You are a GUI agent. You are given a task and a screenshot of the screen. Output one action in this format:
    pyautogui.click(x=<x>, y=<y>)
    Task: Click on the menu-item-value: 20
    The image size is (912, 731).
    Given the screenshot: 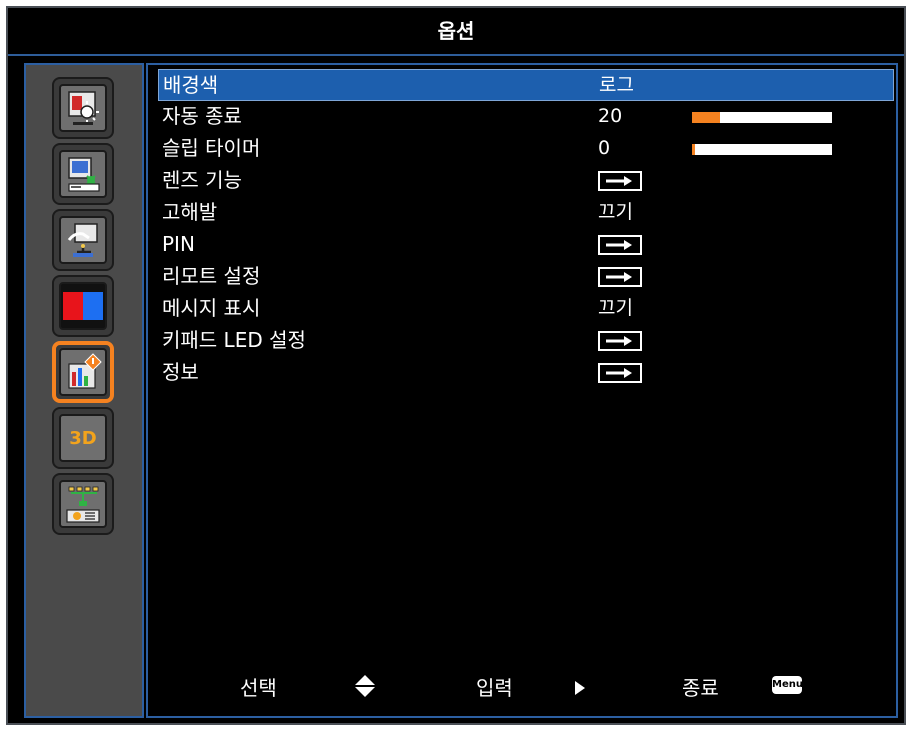 What is the action you would take?
    pyautogui.click(x=610, y=116)
    